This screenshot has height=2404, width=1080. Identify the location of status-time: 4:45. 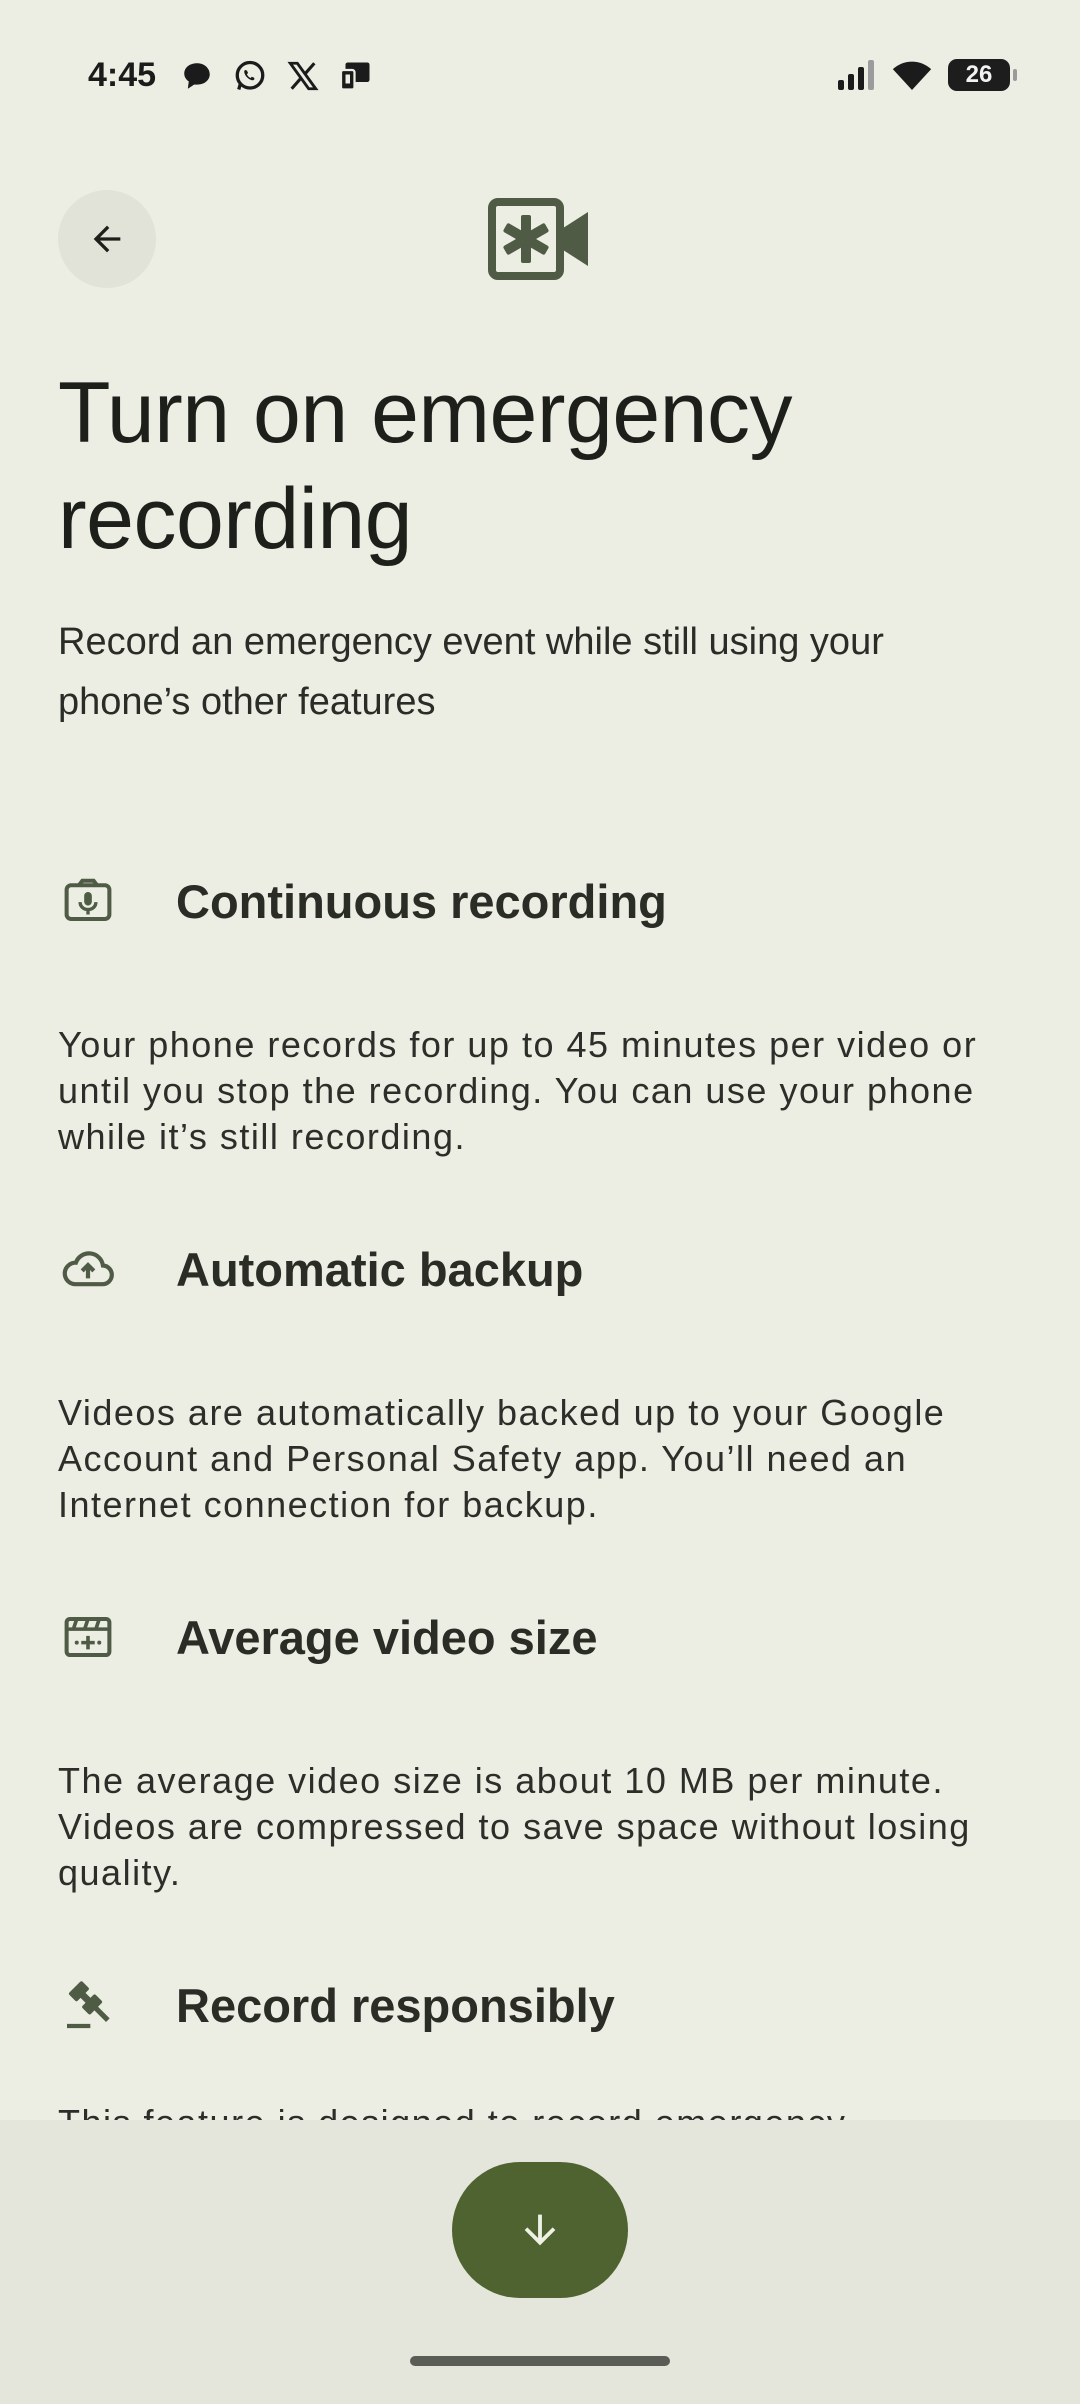
(122, 75).